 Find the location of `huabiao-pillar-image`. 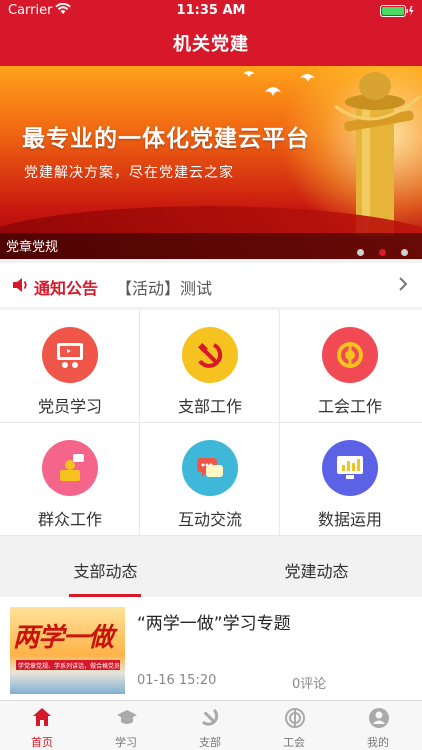

huabiao-pillar-image is located at coordinates (377, 154).